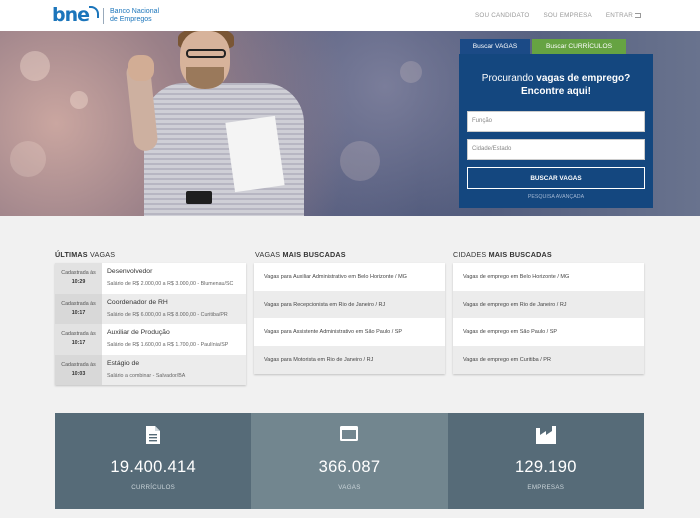 The height and width of the screenshot is (518, 700). Describe the element at coordinates (206, 53) in the screenshot. I see `person-glasses` at that location.